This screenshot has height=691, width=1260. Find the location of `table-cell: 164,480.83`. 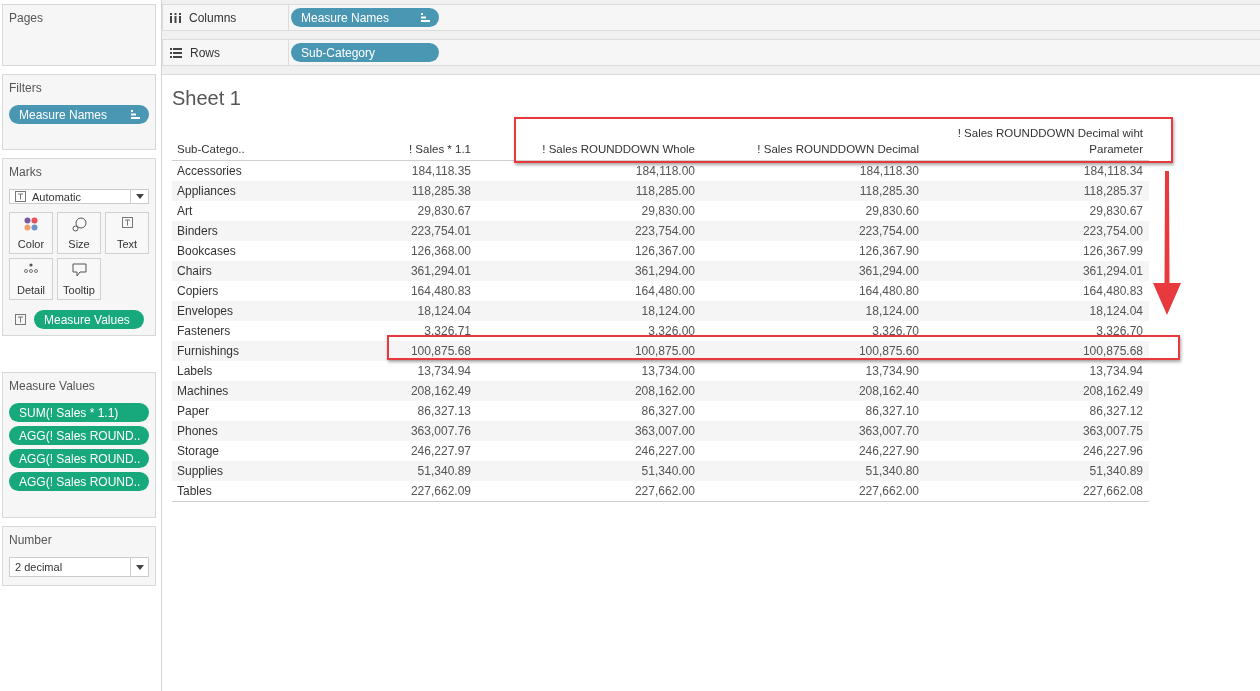

table-cell: 164,480.83 is located at coordinates (1112, 291).